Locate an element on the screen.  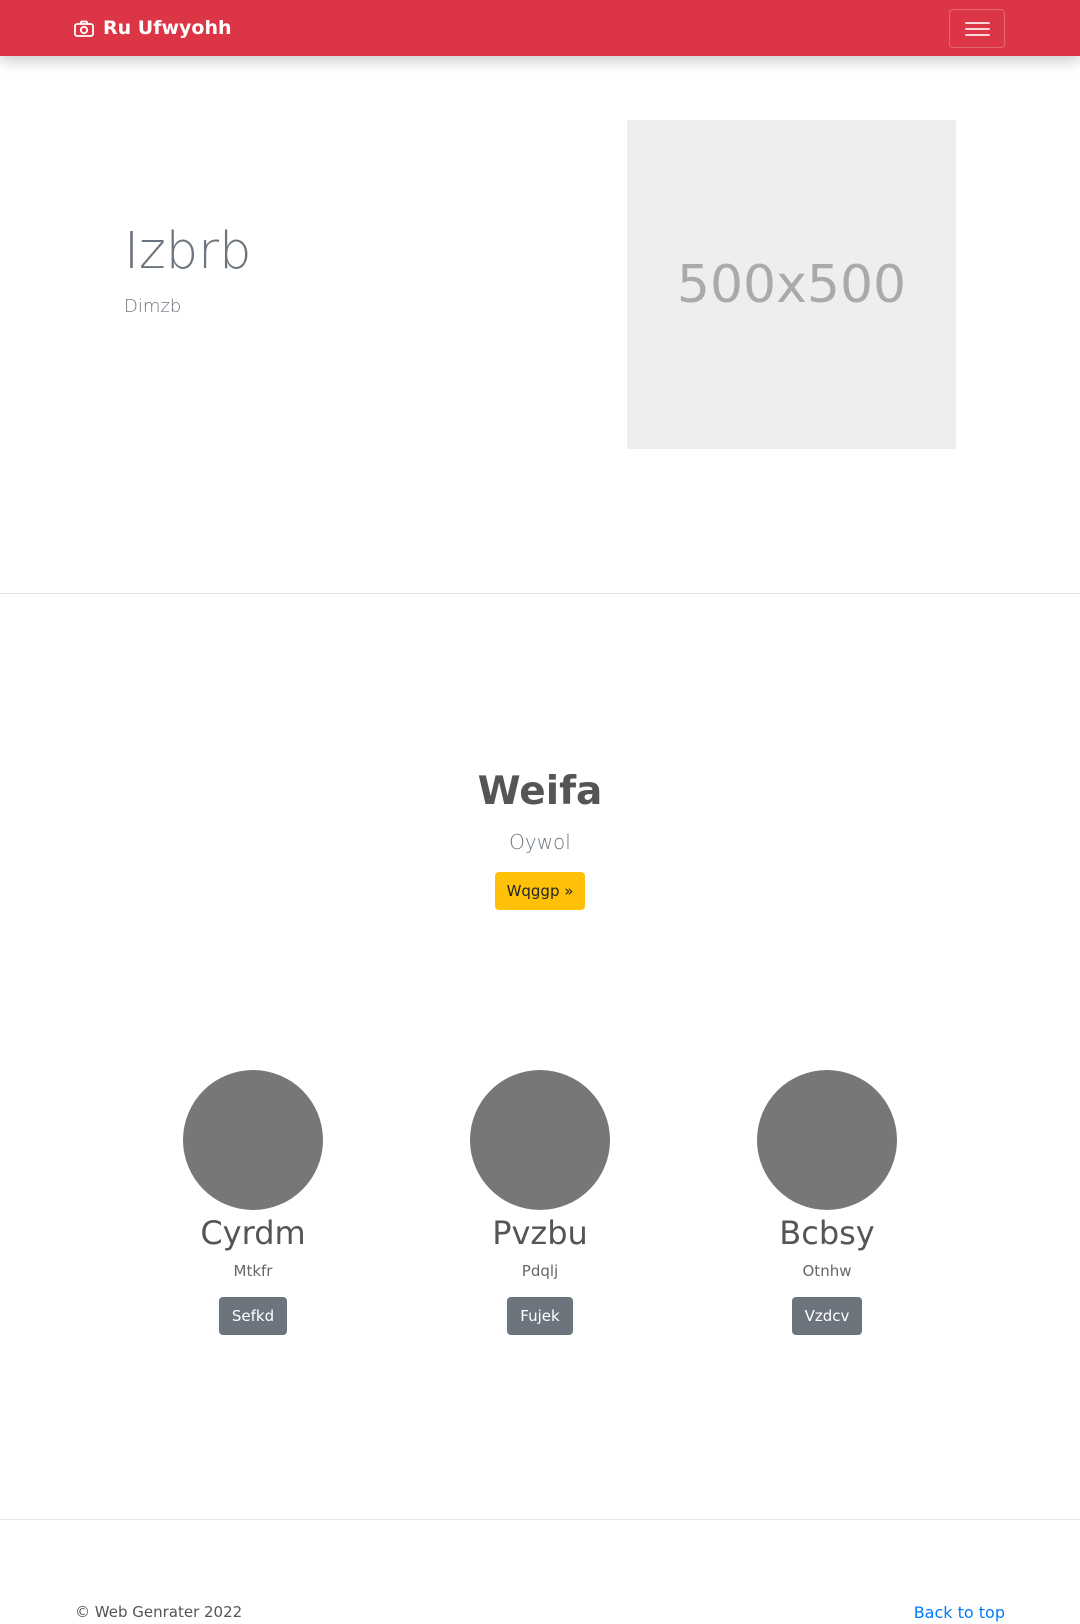
section-divider is located at coordinates (540, 593).